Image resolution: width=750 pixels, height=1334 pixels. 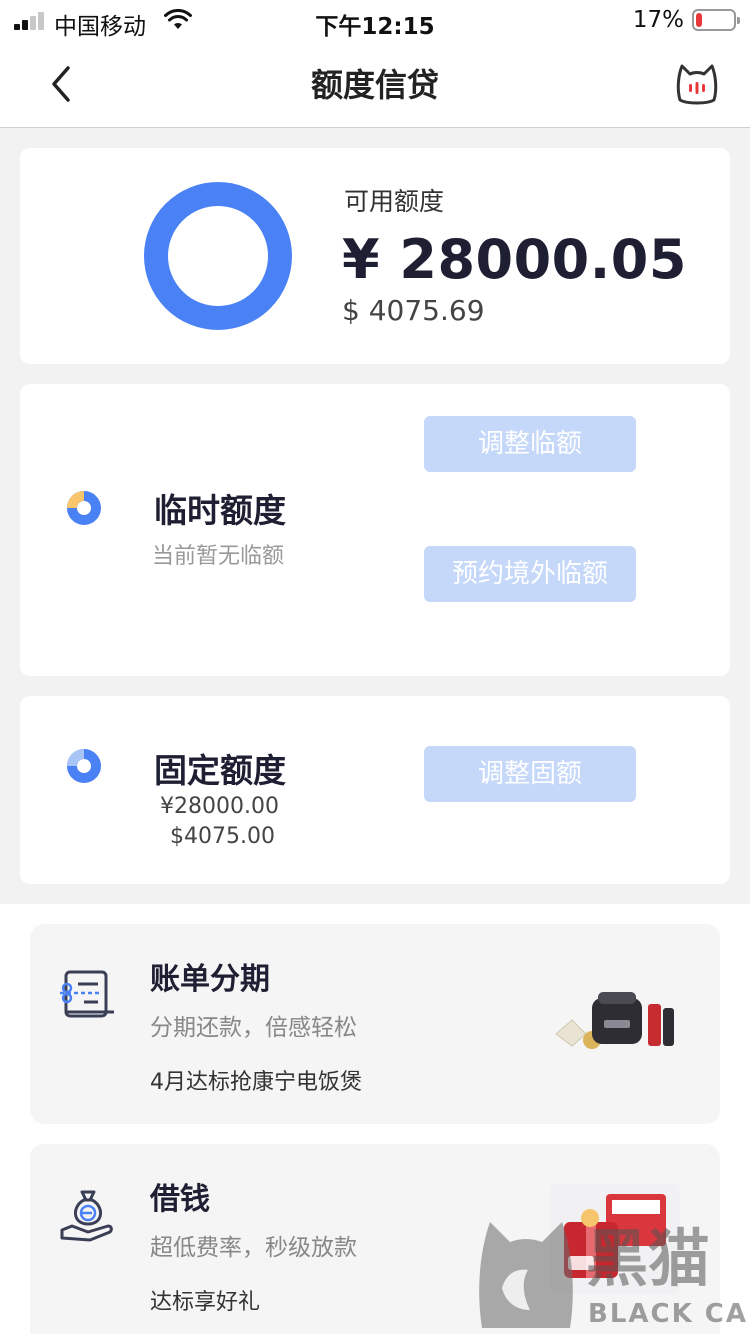 I want to click on borrow-money-title: 借钱, so click(x=180, y=1199).